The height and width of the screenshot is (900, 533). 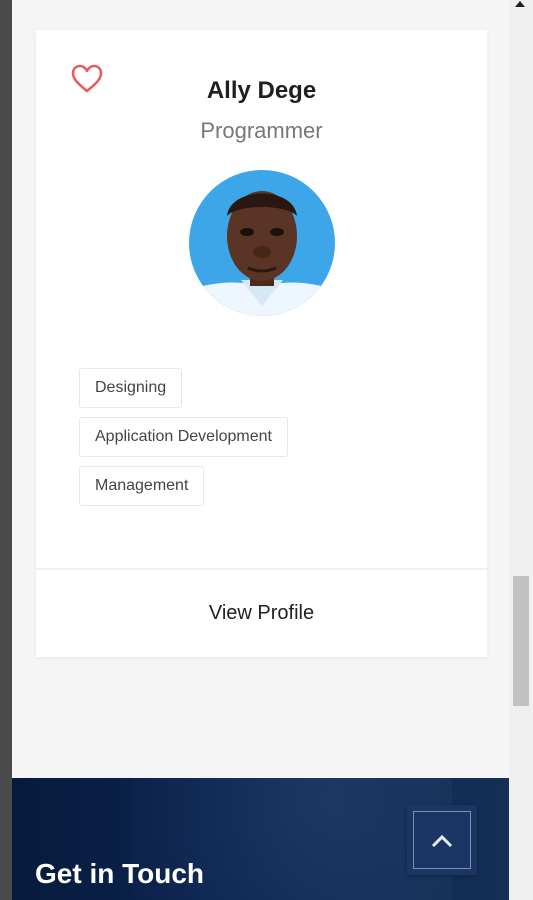 What do you see at coordinates (120, 873) in the screenshot?
I see `footer-title: Get in Touch` at bounding box center [120, 873].